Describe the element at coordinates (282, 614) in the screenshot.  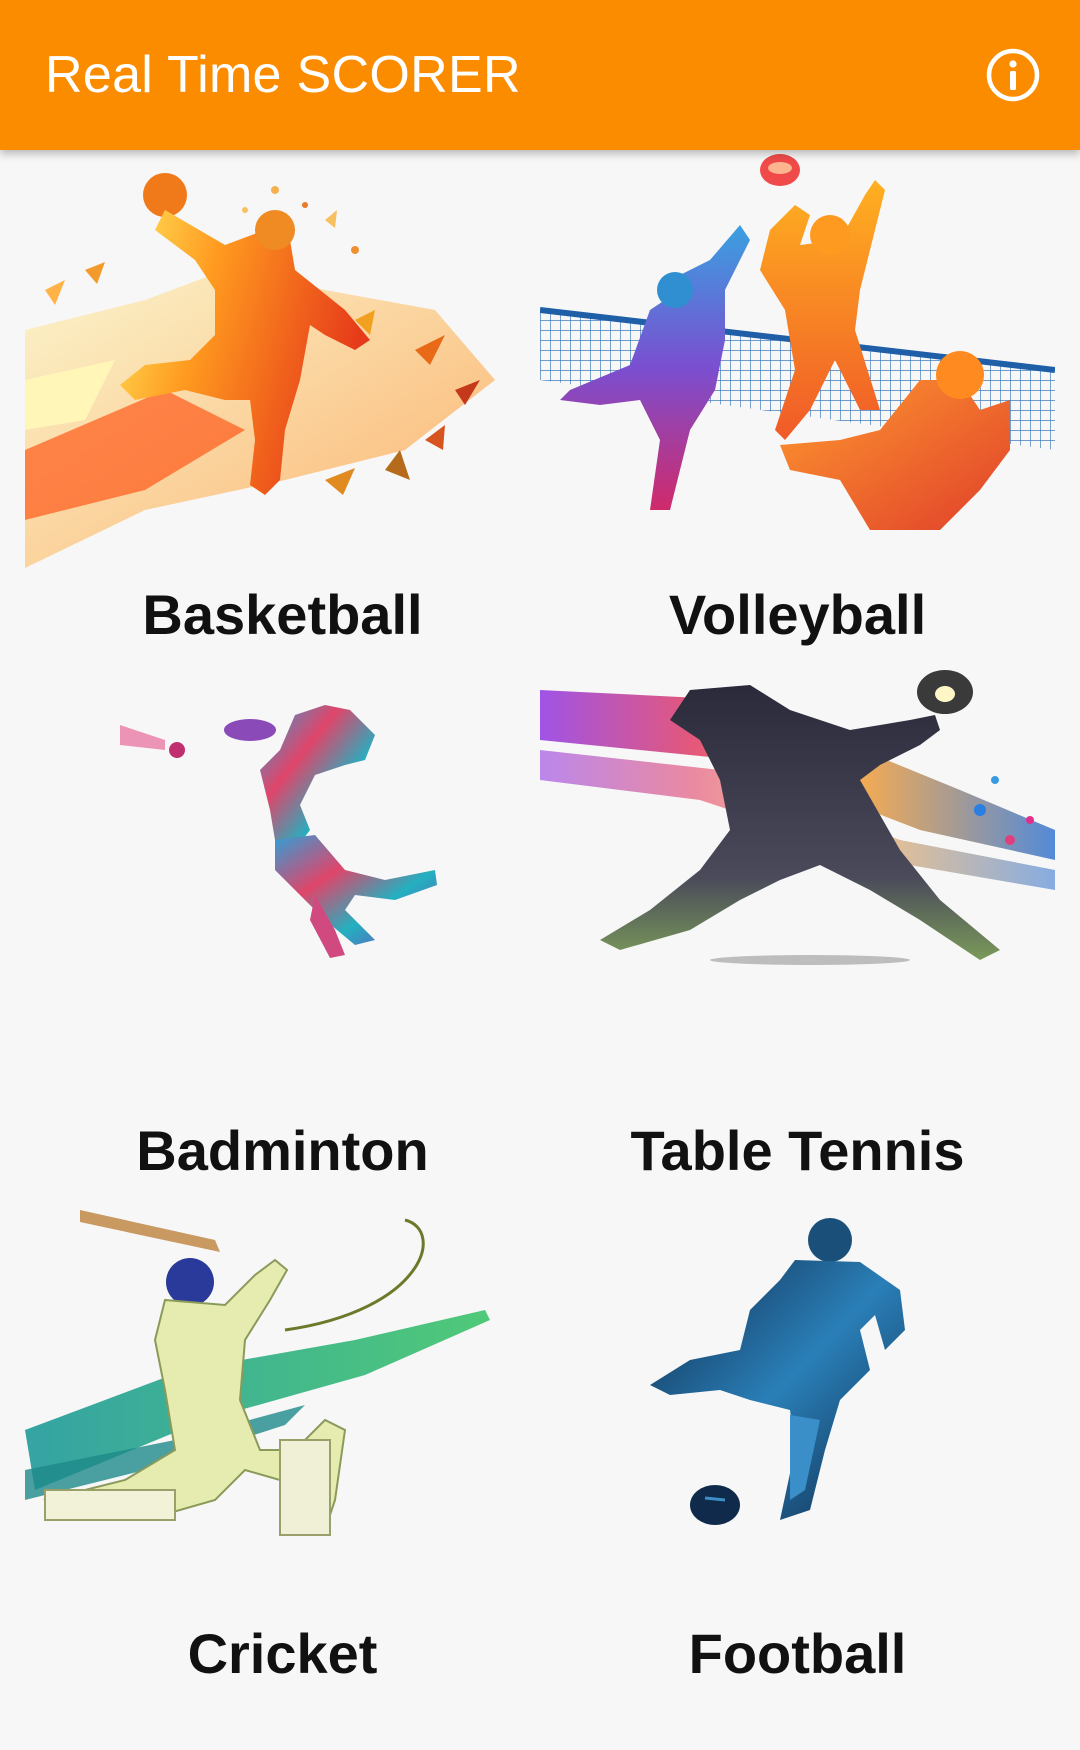
I see `sport-label-basketball: Basketball` at that location.